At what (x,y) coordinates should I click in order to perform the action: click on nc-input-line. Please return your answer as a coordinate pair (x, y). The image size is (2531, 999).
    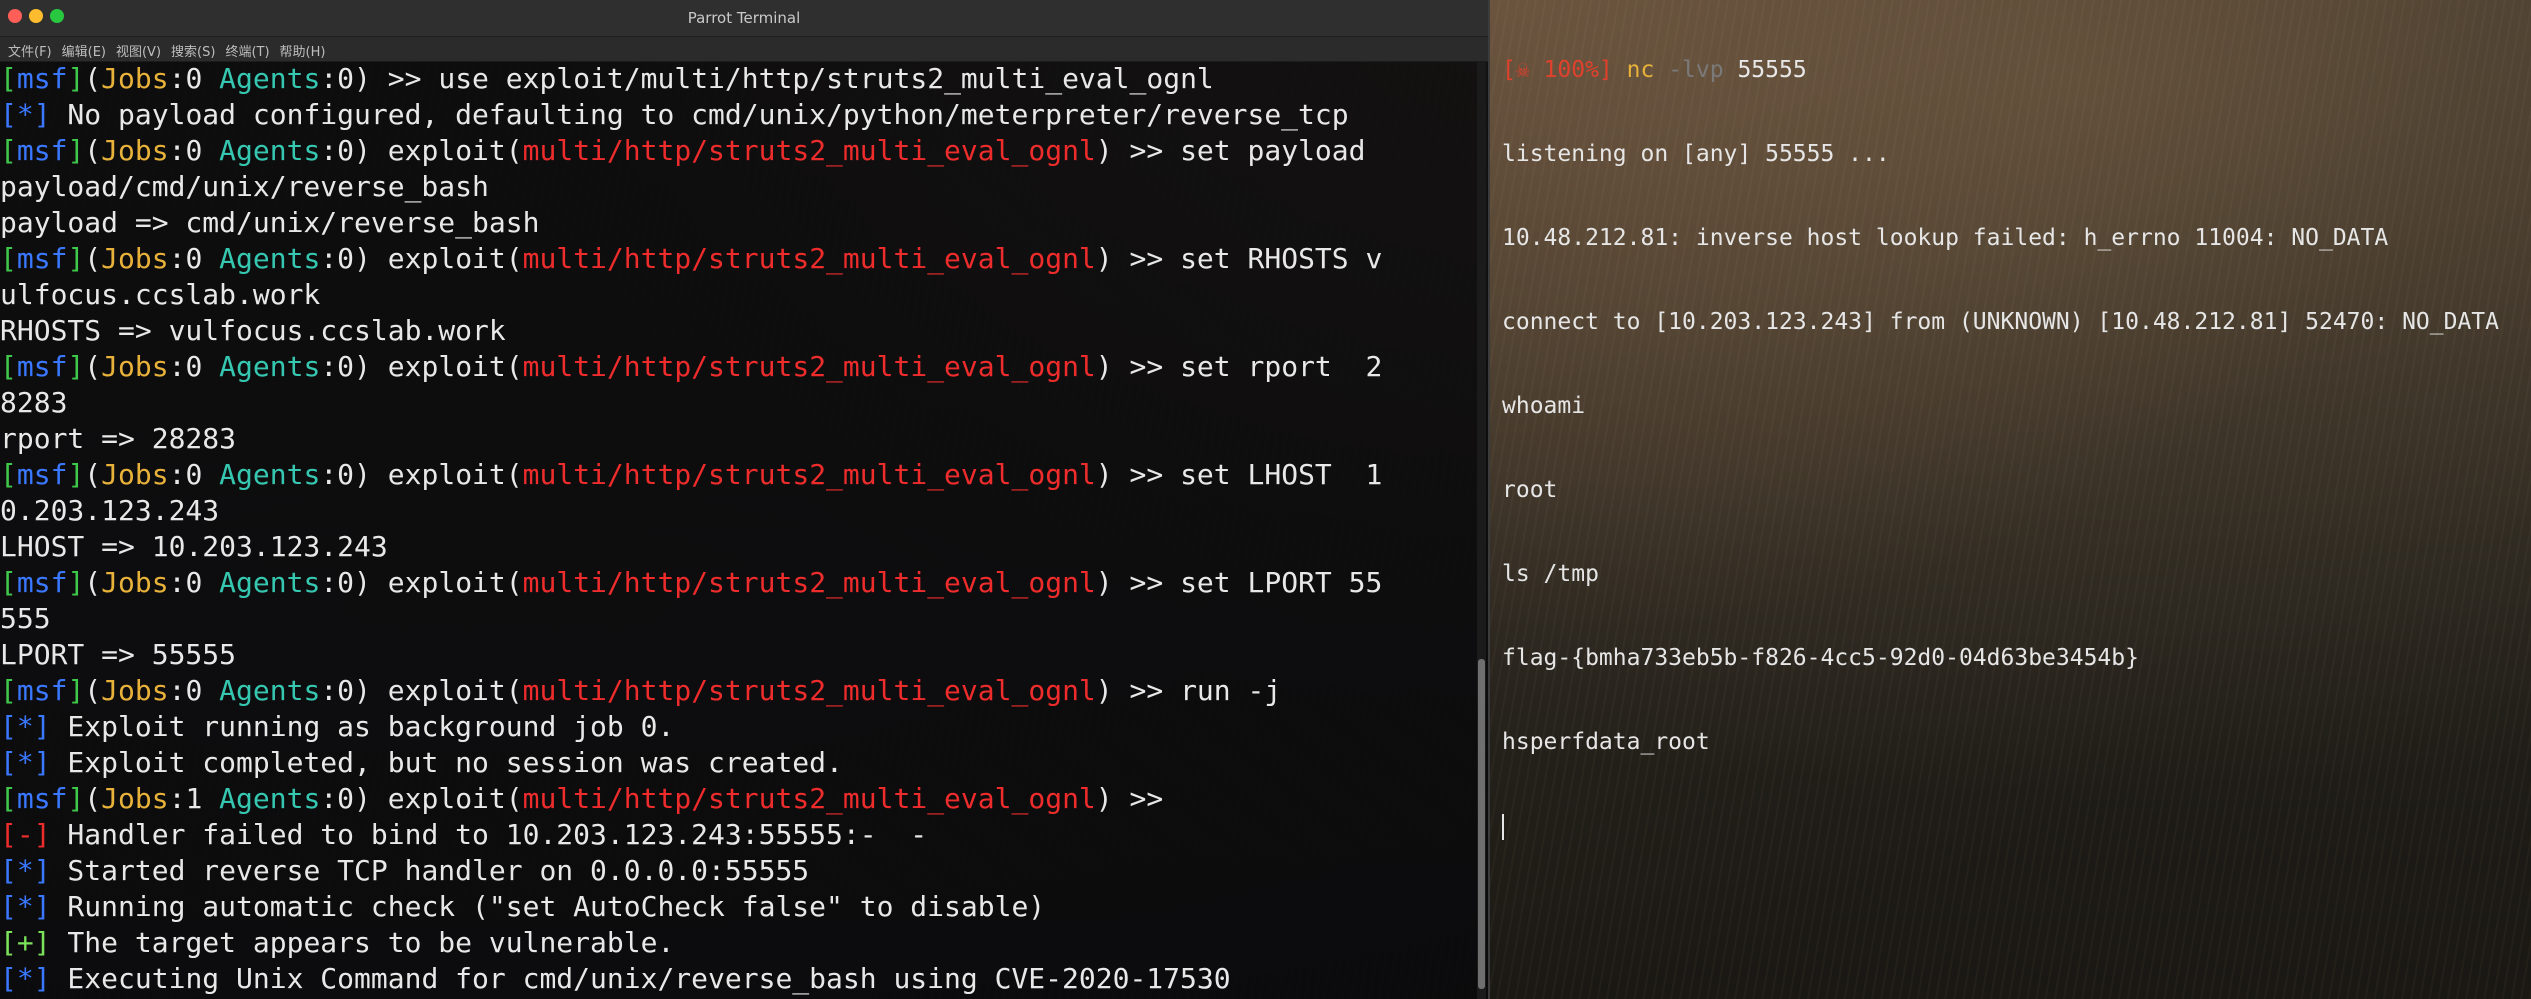
    Looking at the image, I should click on (2016, 826).